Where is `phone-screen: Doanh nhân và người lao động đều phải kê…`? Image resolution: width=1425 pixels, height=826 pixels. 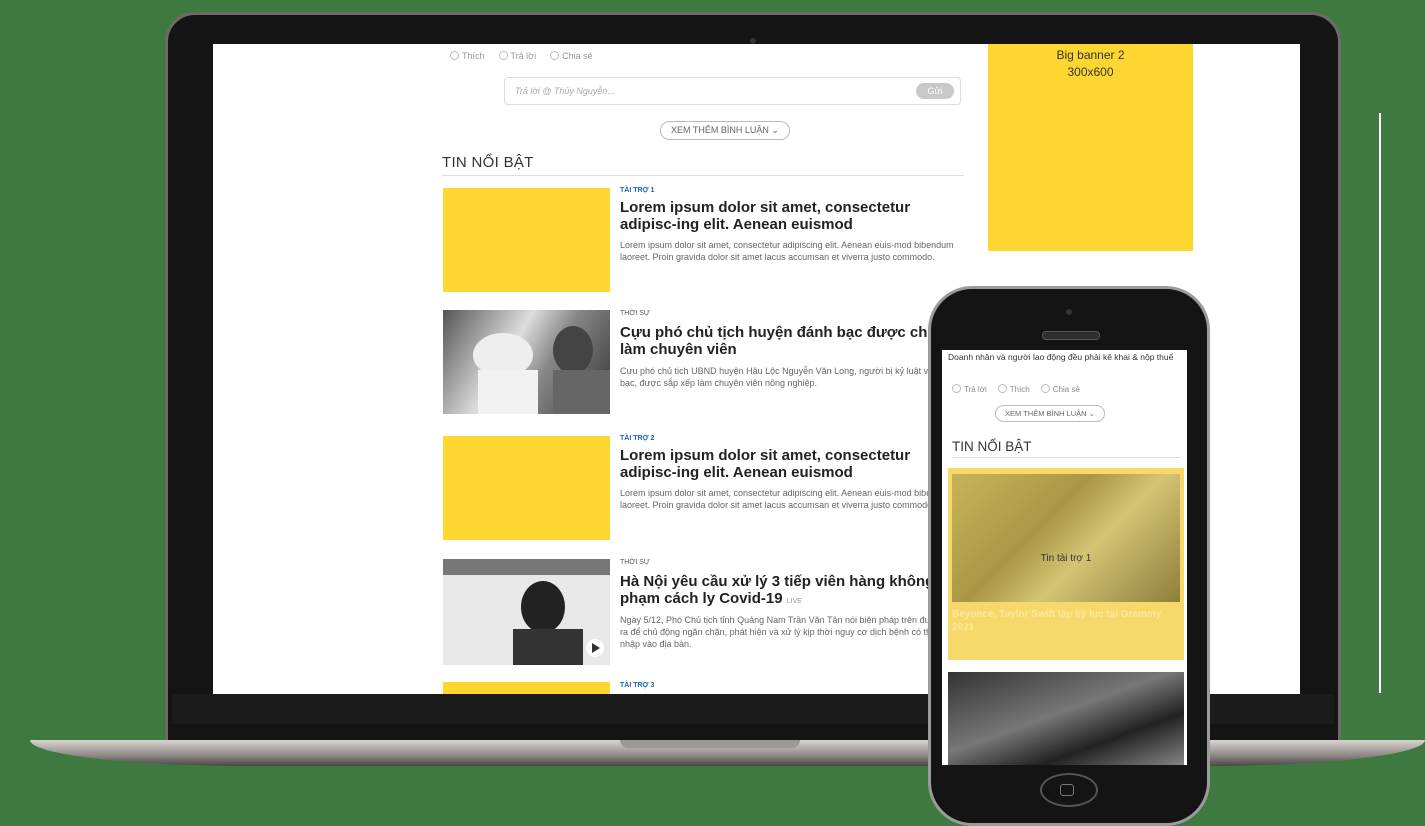
phone-screen: Doanh nhân và người lao động đều phải kê… is located at coordinates (1064, 557).